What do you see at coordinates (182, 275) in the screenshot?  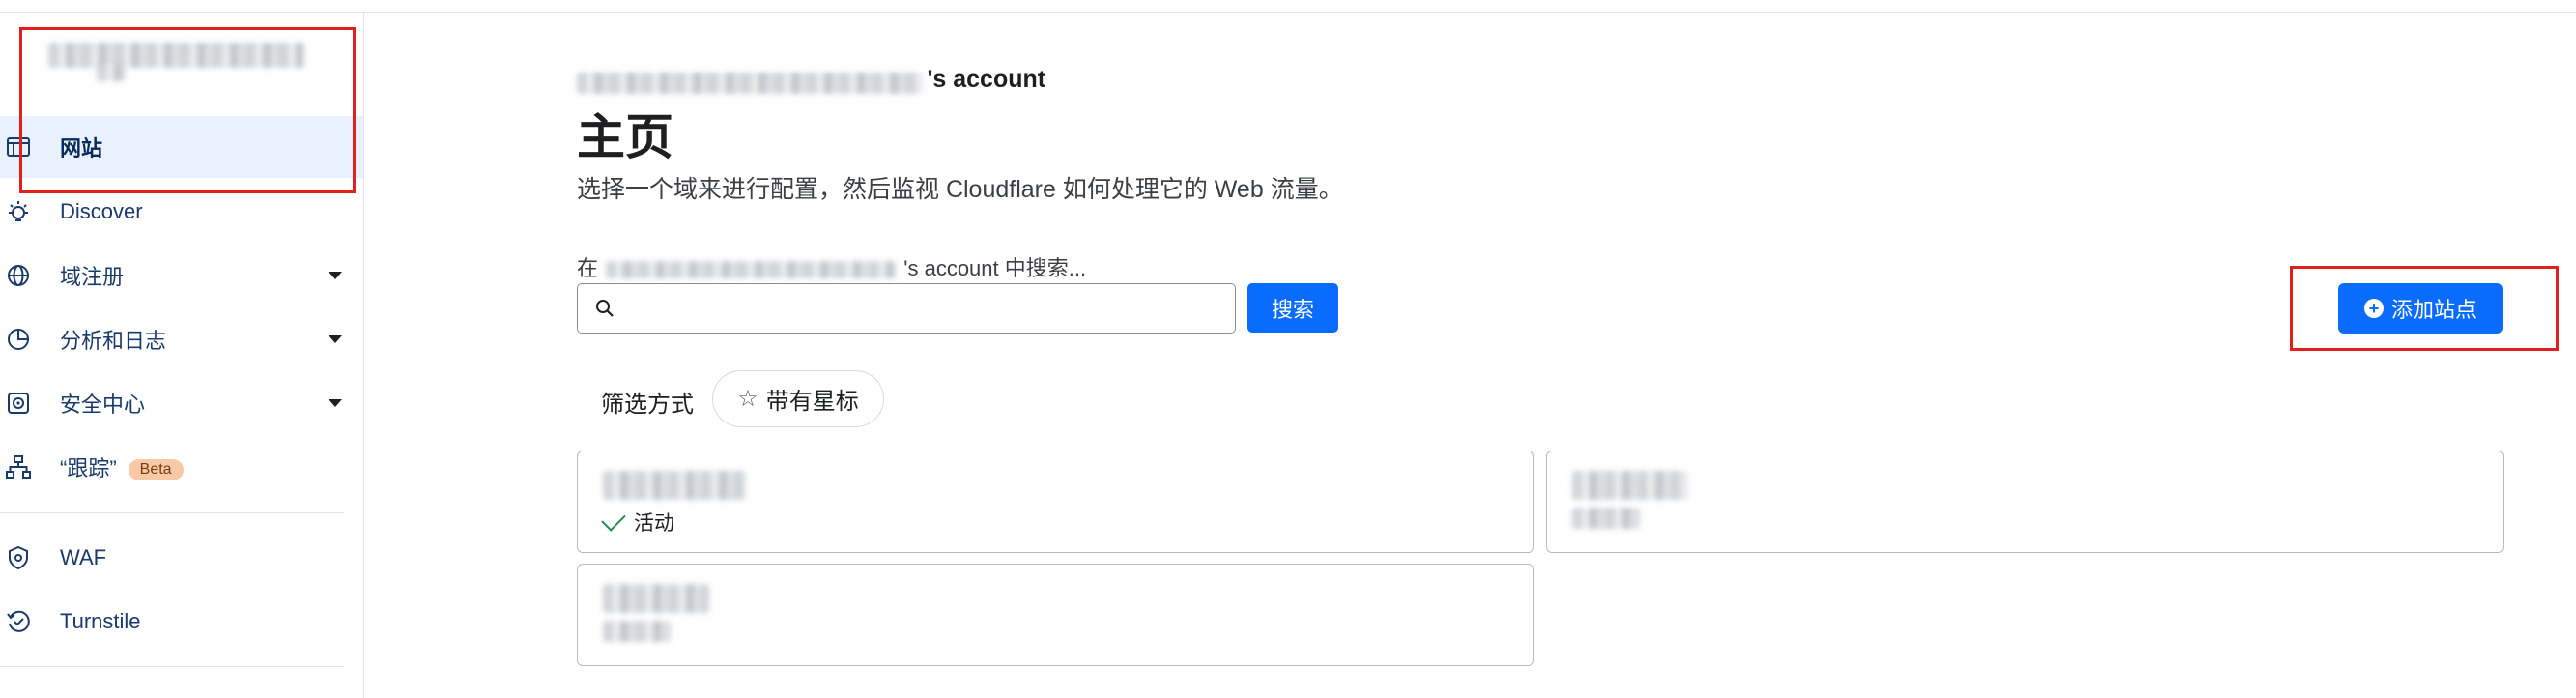 I see `sidebar-item-domain-registration: 域注册` at bounding box center [182, 275].